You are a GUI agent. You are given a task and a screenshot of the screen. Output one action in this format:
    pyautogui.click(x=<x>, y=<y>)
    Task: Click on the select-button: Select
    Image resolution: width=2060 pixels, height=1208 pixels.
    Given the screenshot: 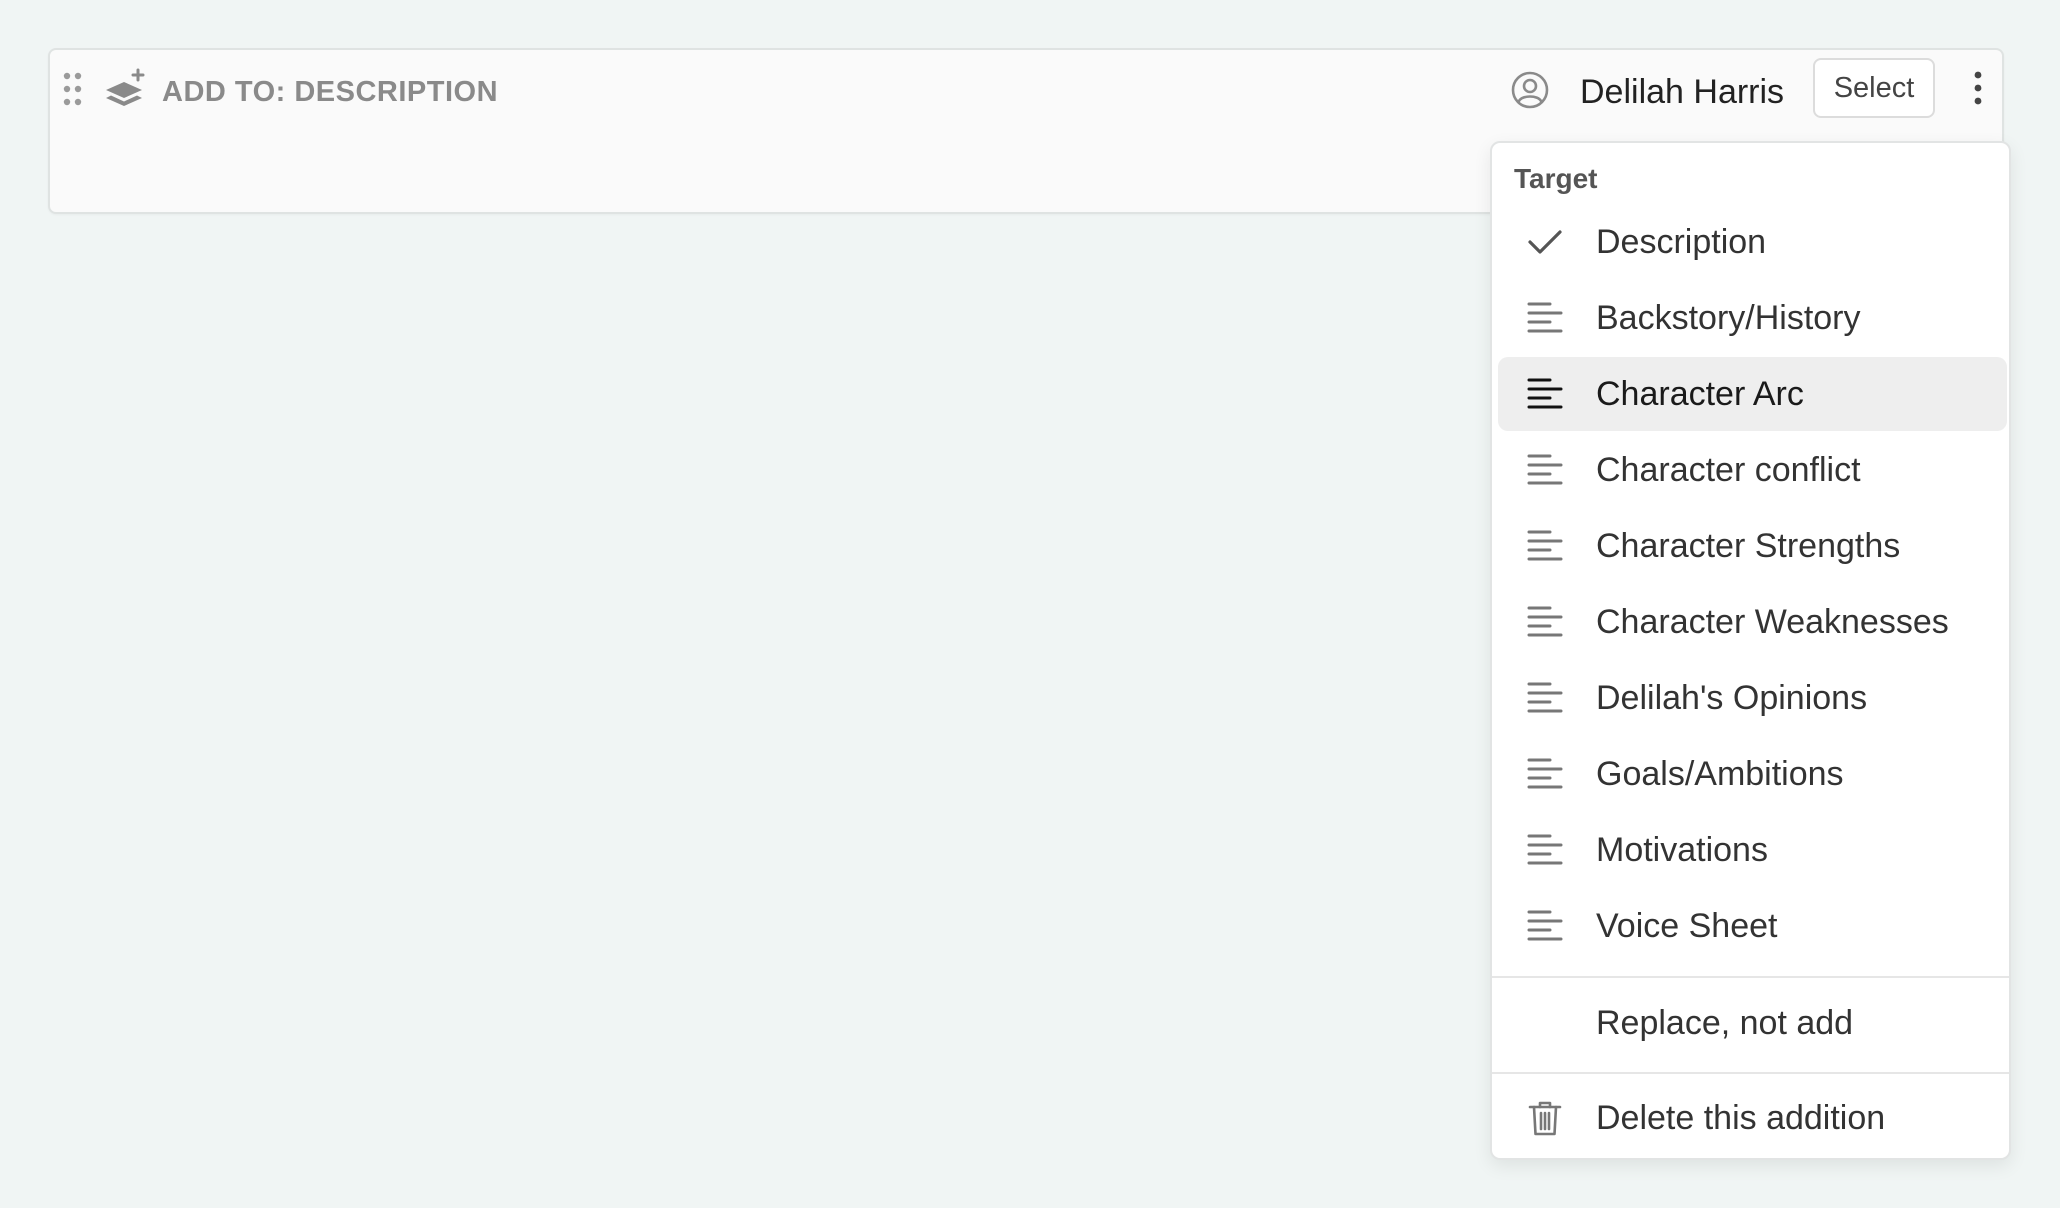 What is the action you would take?
    pyautogui.click(x=1874, y=88)
    